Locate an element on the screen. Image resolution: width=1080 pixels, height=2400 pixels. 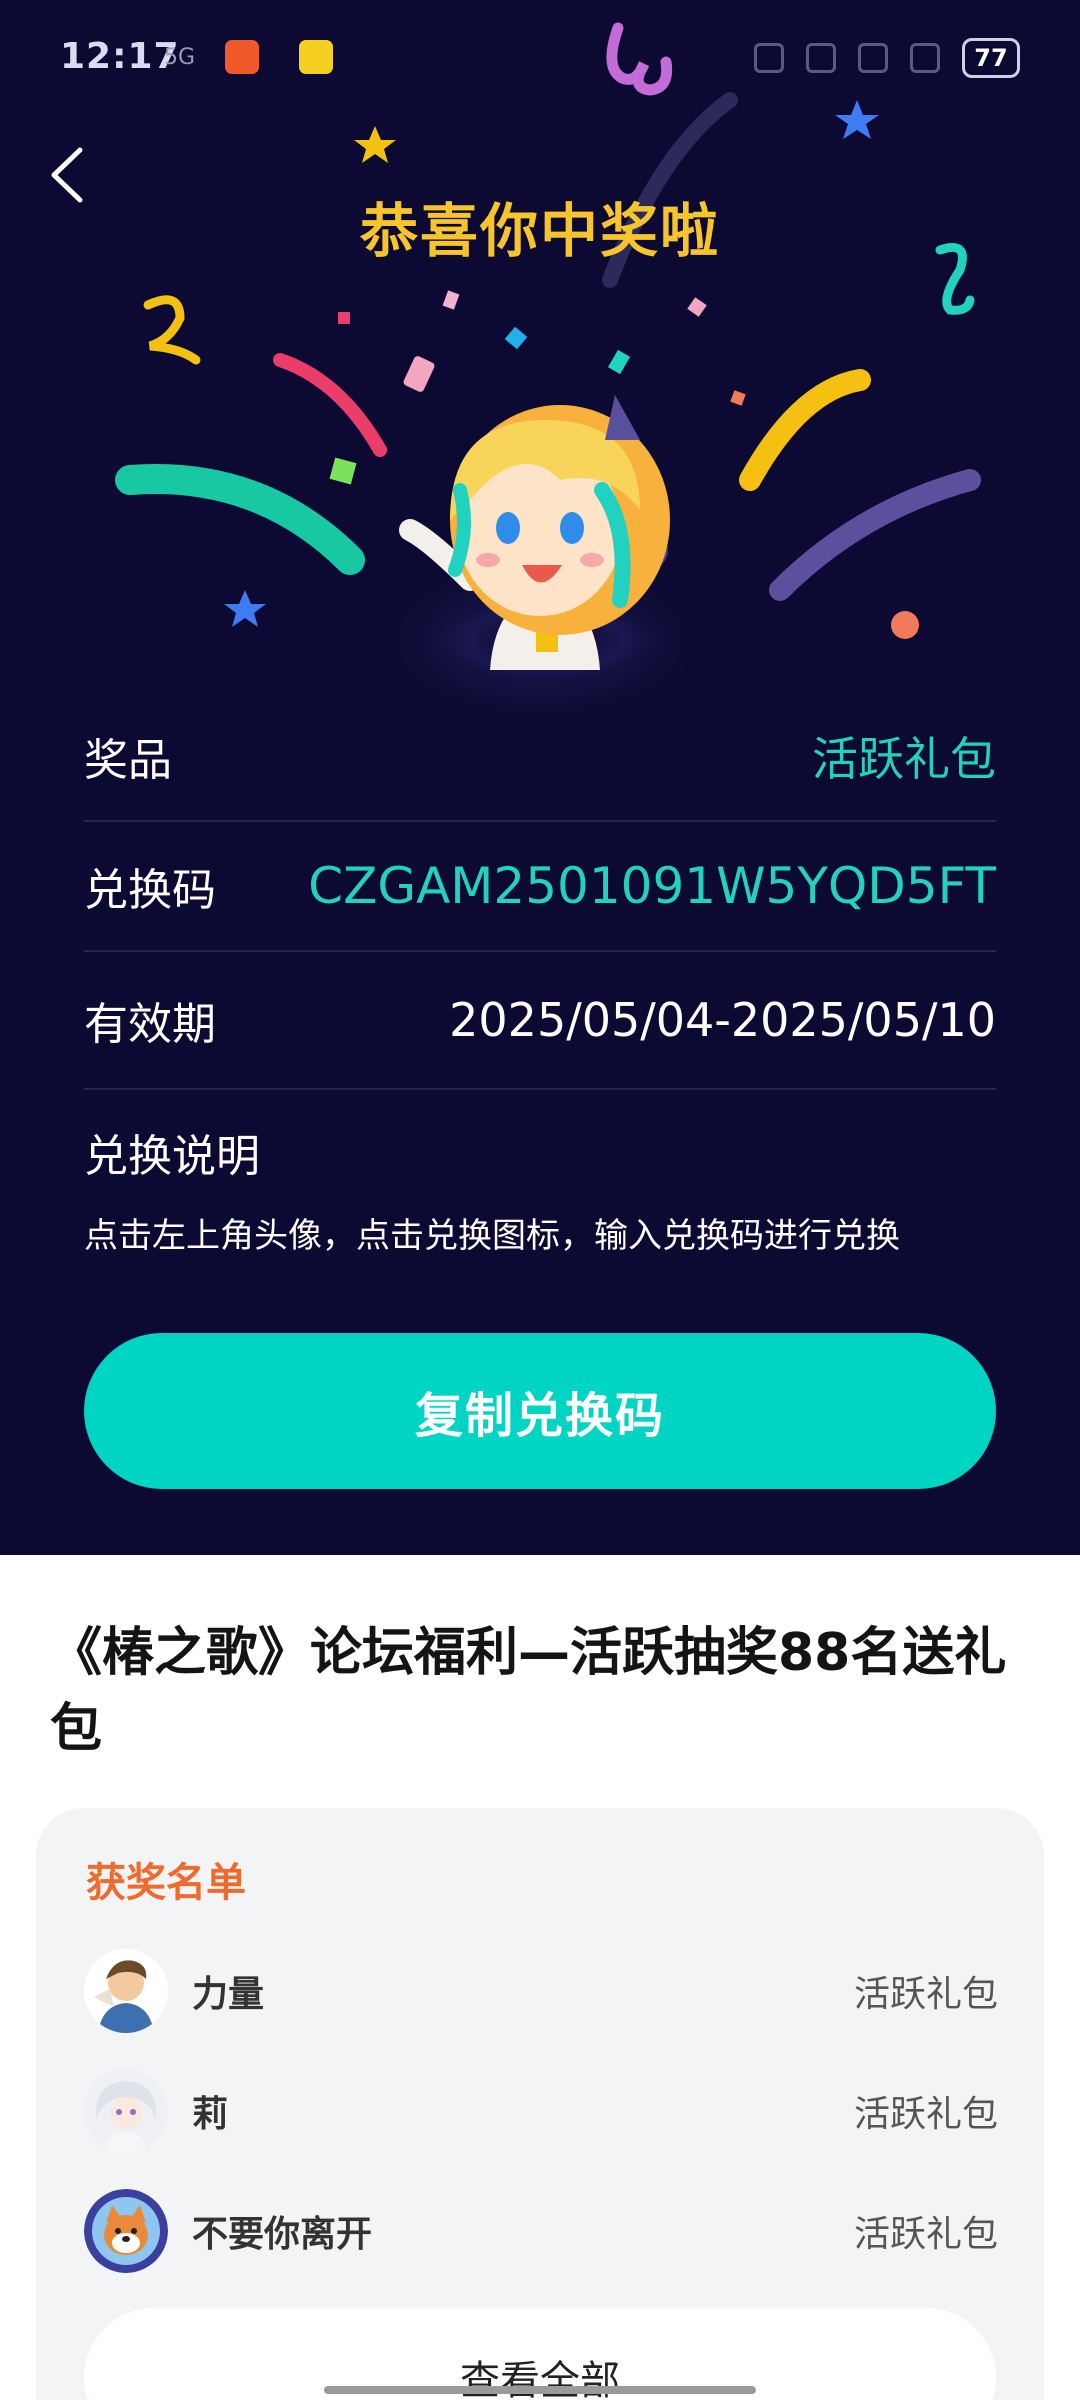
post-title: 《椿之歌》论坛福利—活跃抽奖88名送礼包 is located at coordinates (528, 1691).